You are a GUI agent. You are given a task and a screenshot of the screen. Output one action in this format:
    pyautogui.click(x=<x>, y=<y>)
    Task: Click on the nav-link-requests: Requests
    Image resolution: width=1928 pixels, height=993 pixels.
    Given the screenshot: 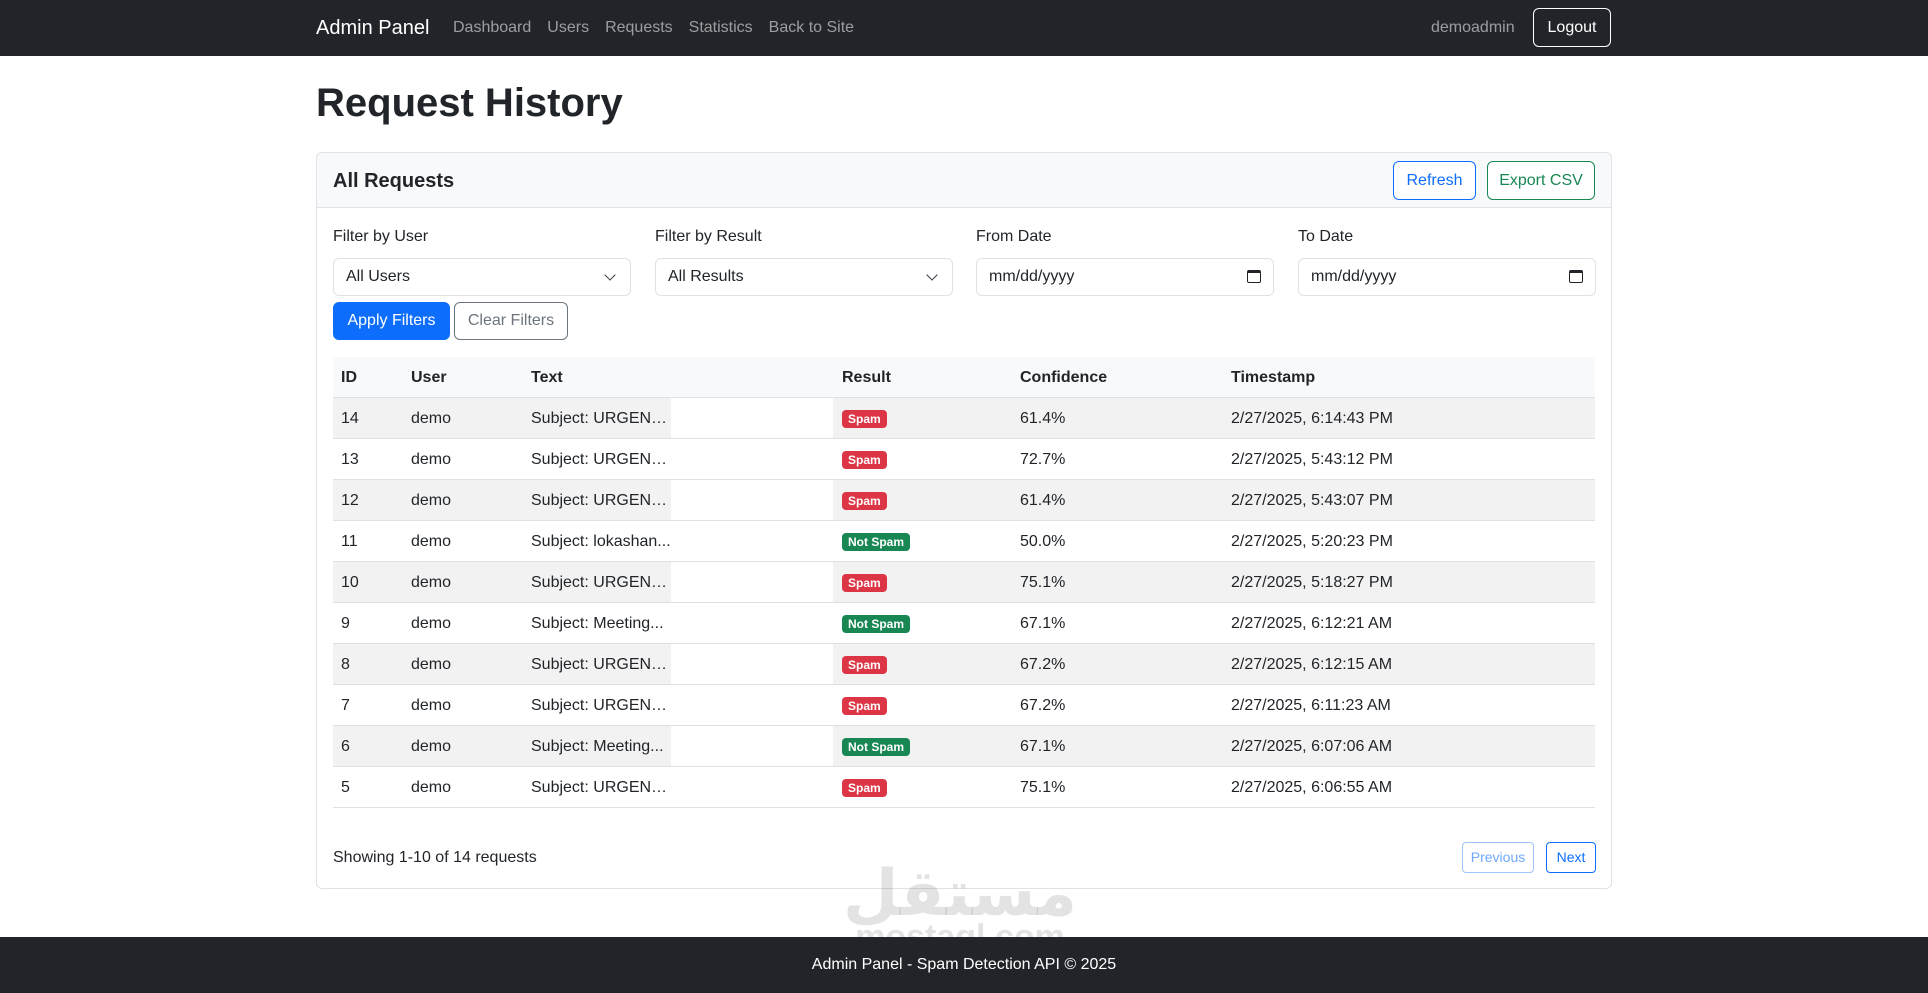 What is the action you would take?
    pyautogui.click(x=639, y=28)
    